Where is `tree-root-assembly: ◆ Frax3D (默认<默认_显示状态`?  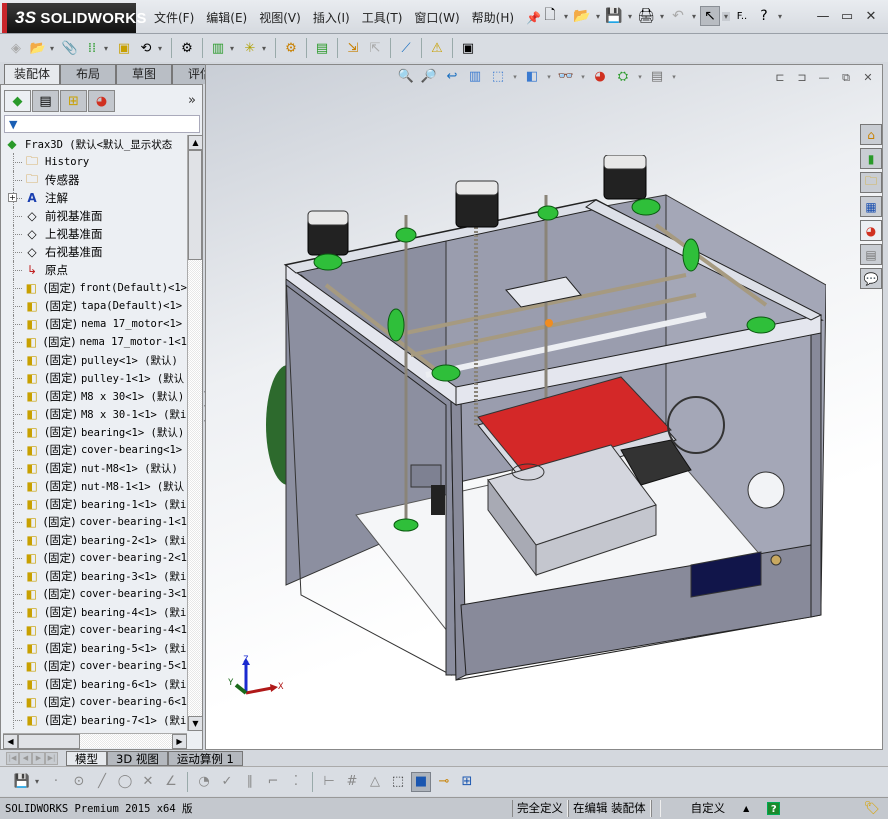
tree-root-assembly: ◆ Frax3D (默认<默认_显示状态 is located at coordinates (95, 144).